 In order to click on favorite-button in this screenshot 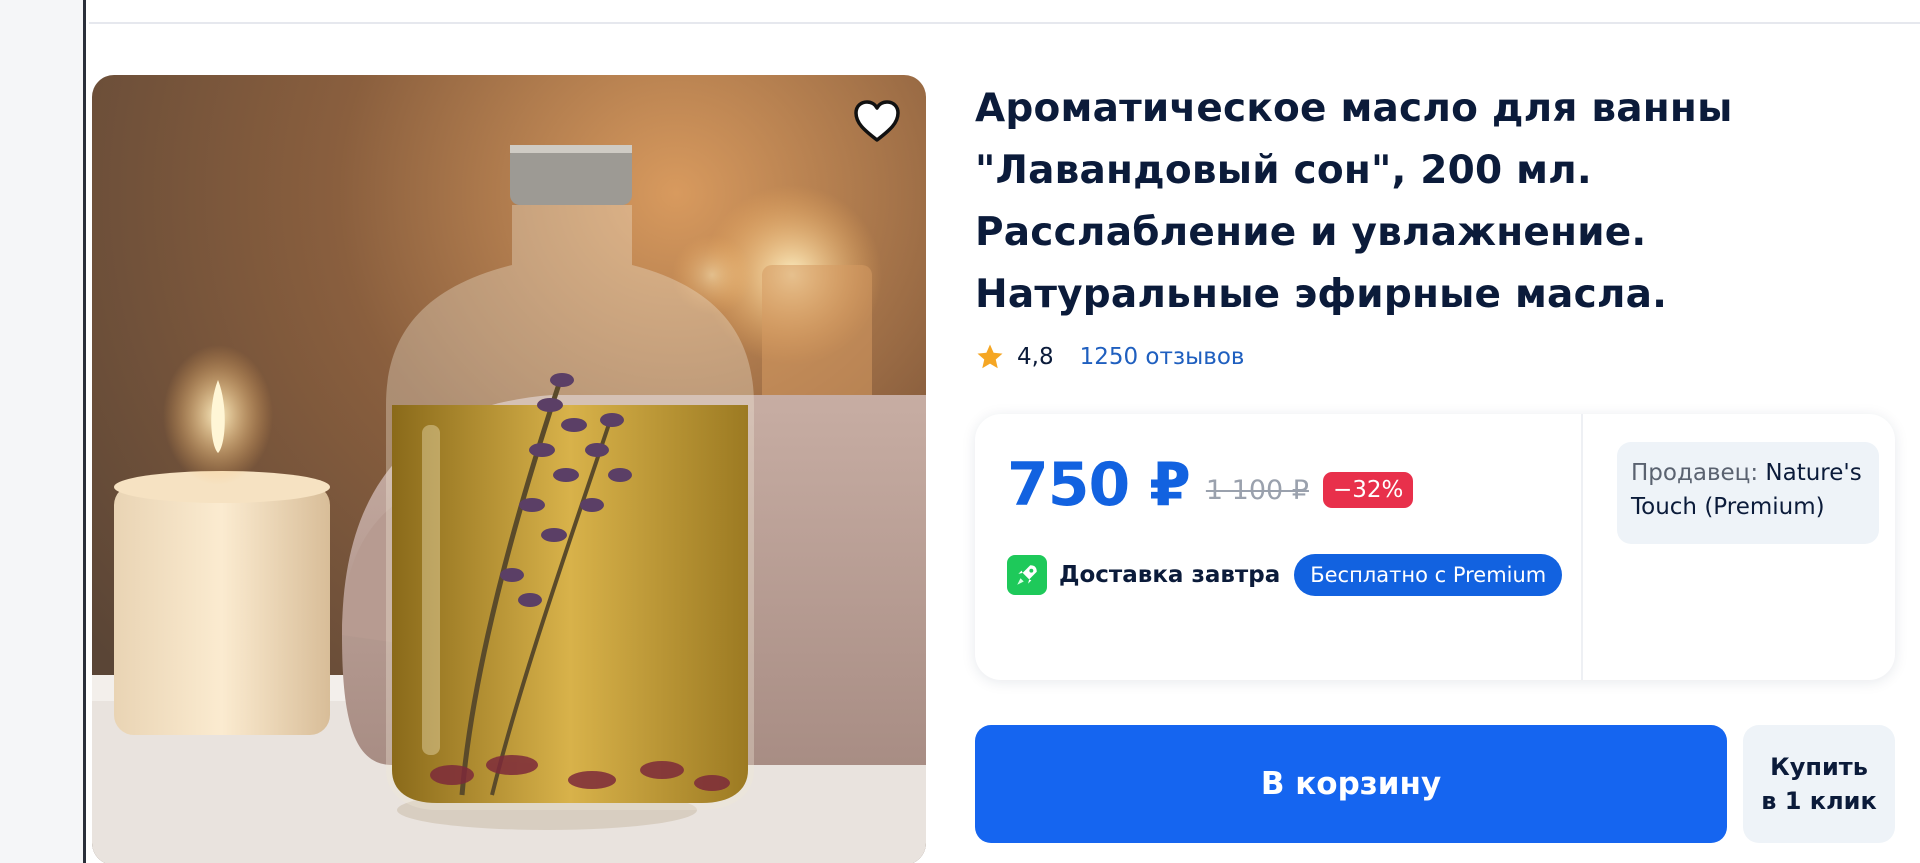, I will do `click(877, 121)`.